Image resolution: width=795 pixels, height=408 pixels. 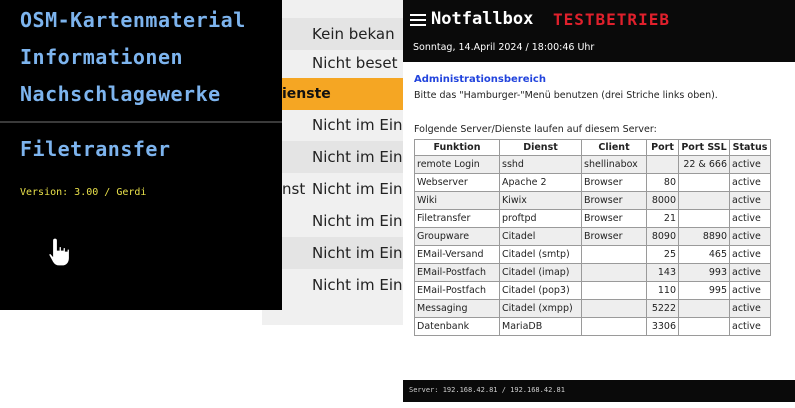 What do you see at coordinates (704, 290) in the screenshot?
I see `table-cell: 995` at bounding box center [704, 290].